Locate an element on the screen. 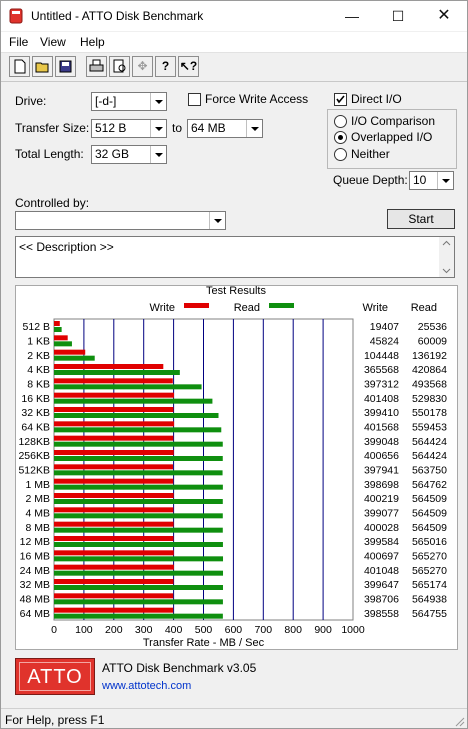 The height and width of the screenshot is (729, 468). io-comparison-radio is located at coordinates (340, 121).